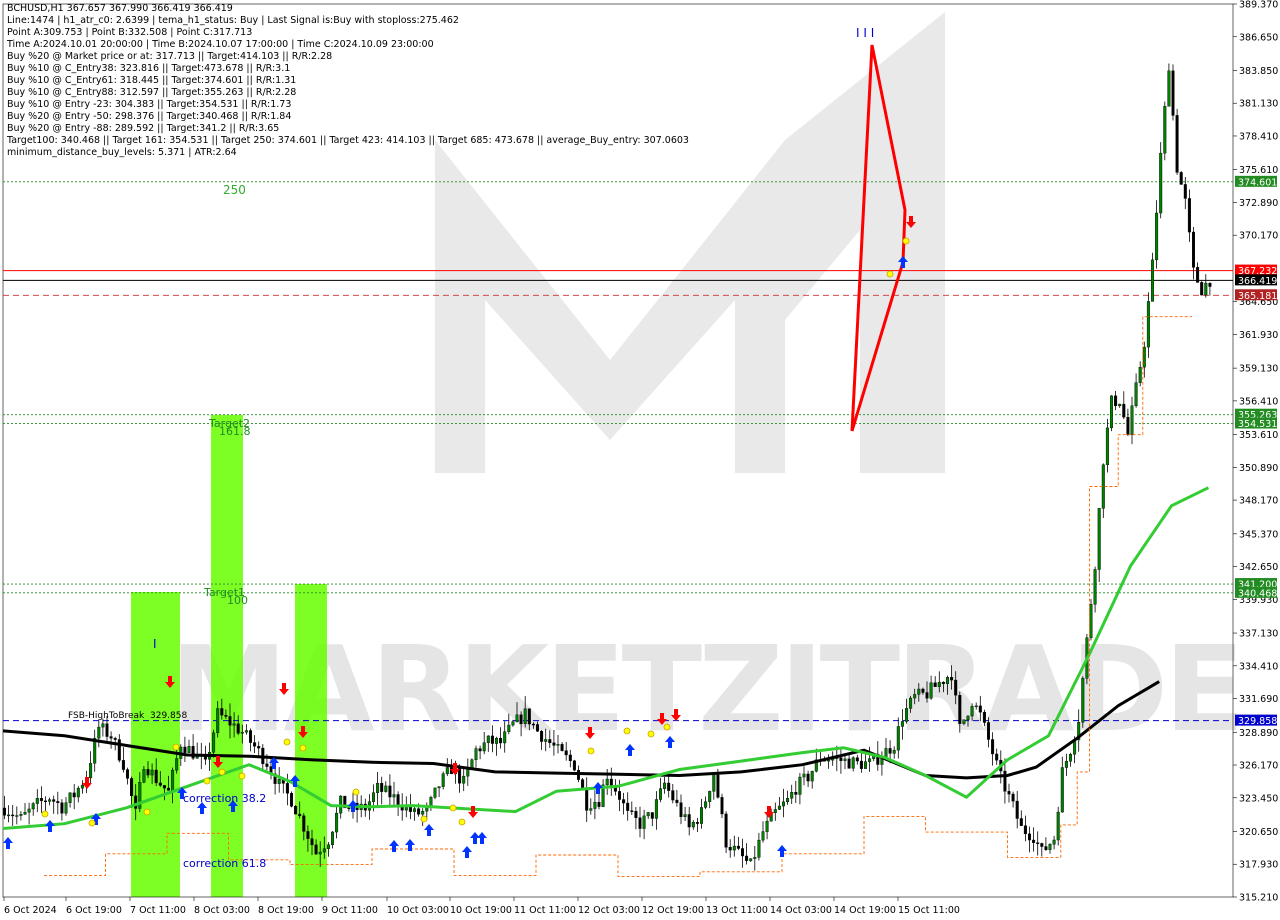  I want to click on x-tick-label: 15 Oct 11:00, so click(929, 910).